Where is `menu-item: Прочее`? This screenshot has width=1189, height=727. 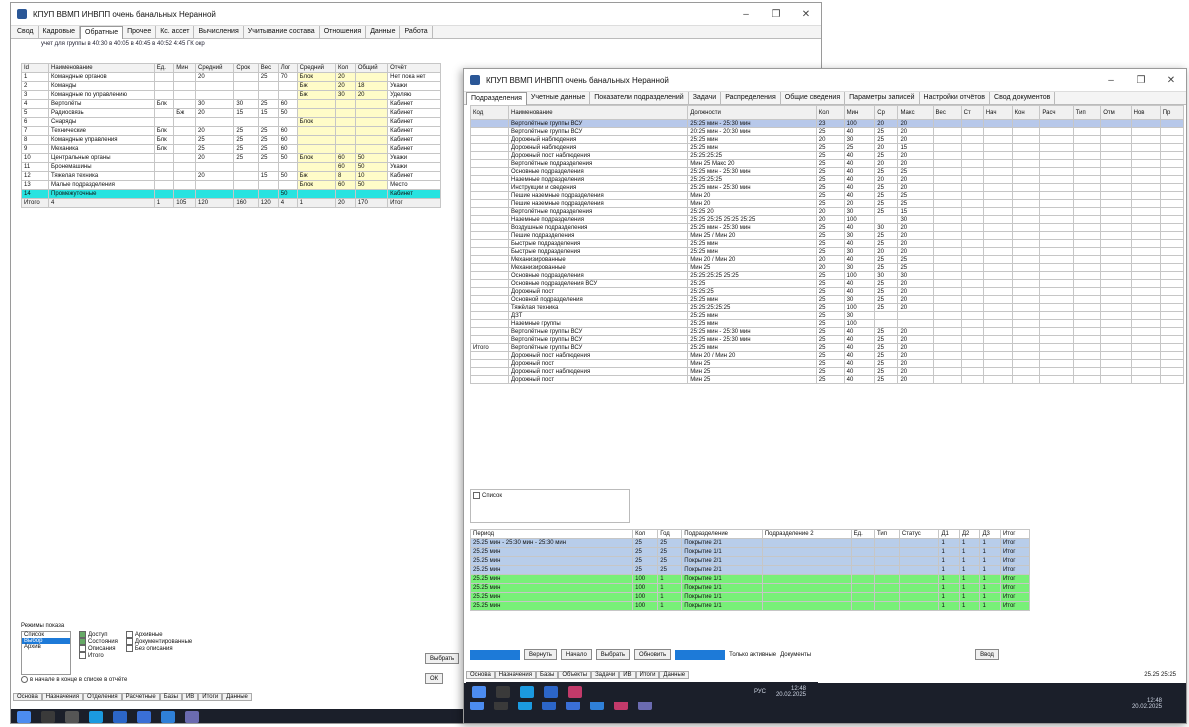
menu-item: Прочее is located at coordinates (140, 32).